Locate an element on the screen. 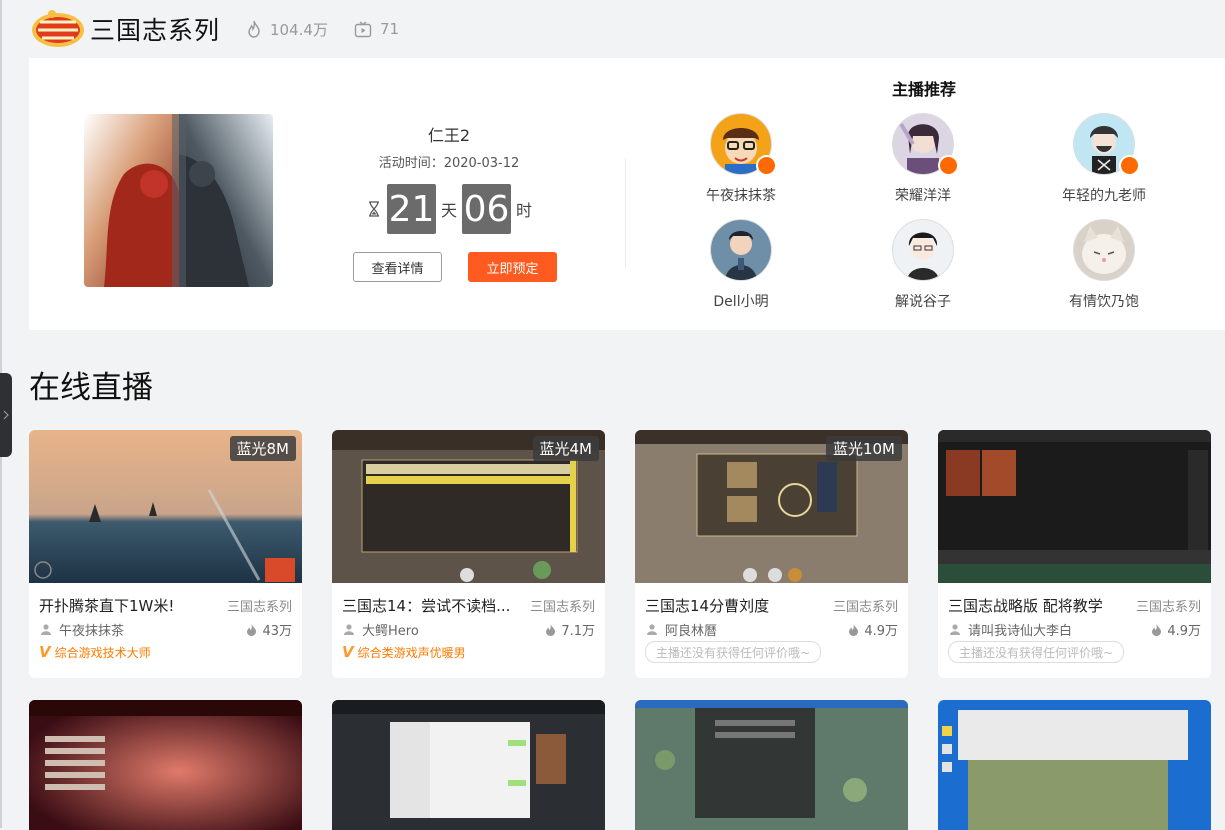  quality-badge: 蓝光8M is located at coordinates (262, 448).